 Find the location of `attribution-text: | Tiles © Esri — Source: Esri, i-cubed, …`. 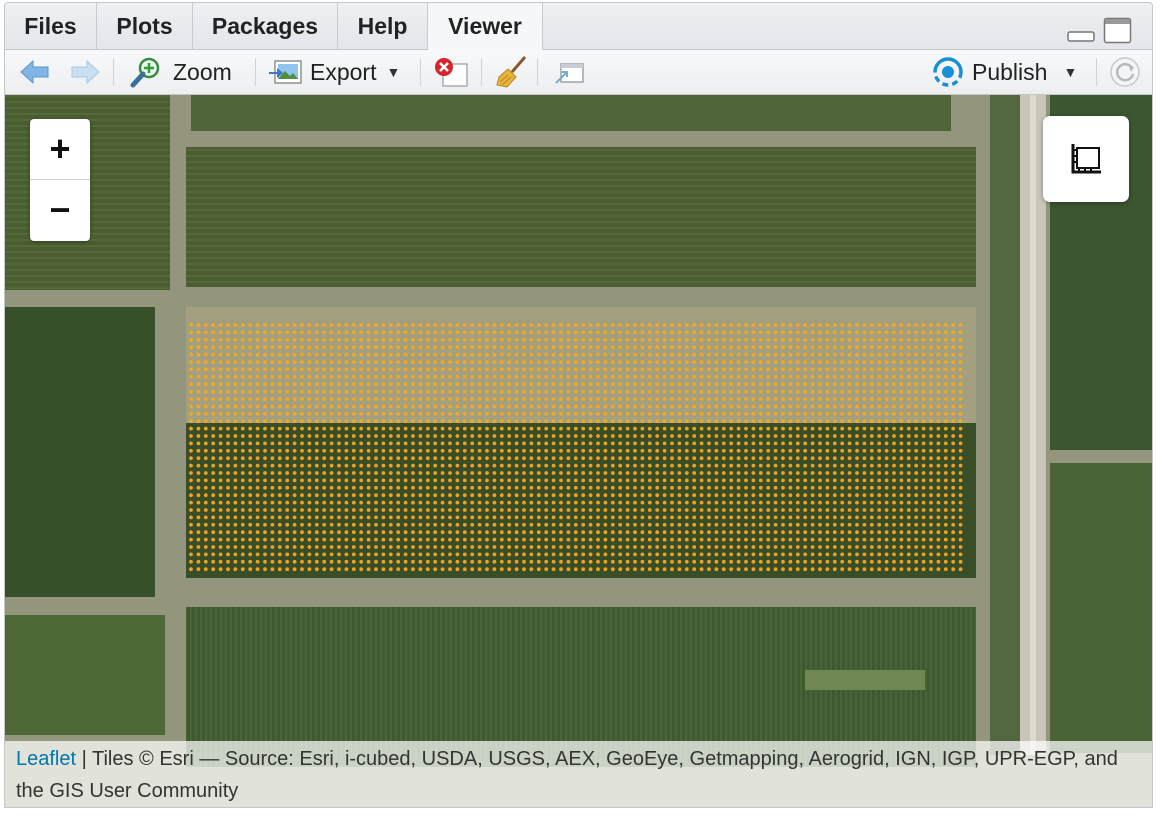

attribution-text: | Tiles © Esri — Source: Esri, i-cubed, … is located at coordinates (567, 775).